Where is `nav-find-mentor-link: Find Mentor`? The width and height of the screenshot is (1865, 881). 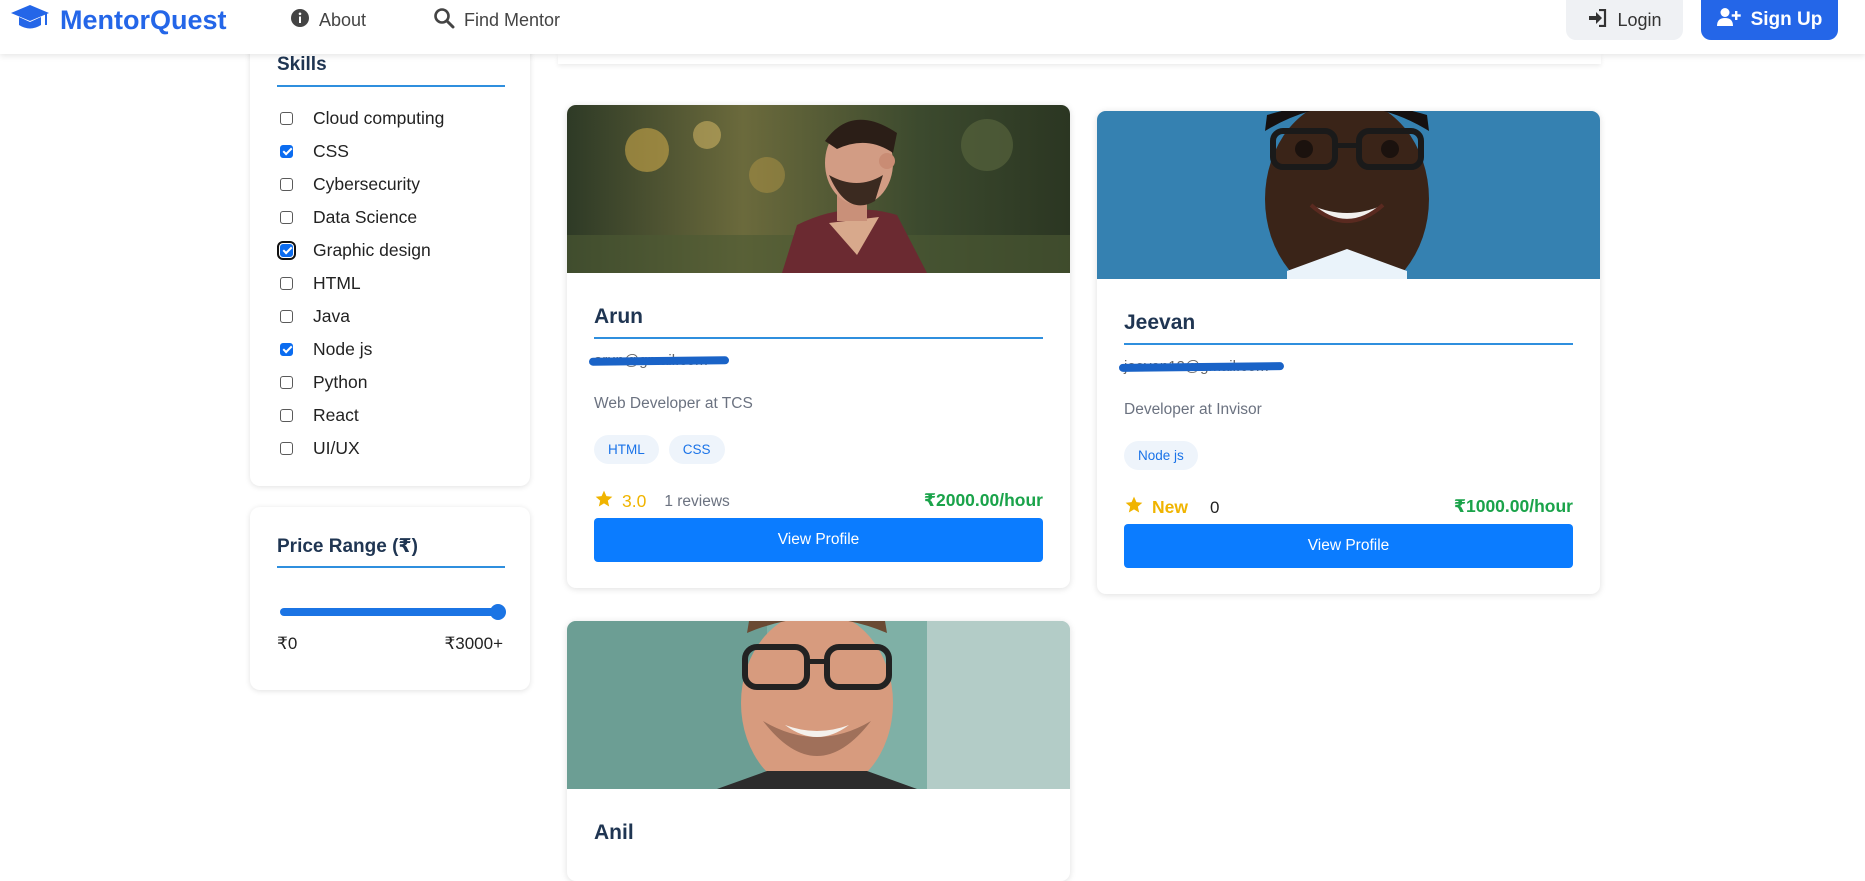 nav-find-mentor-link: Find Mentor is located at coordinates (496, 20).